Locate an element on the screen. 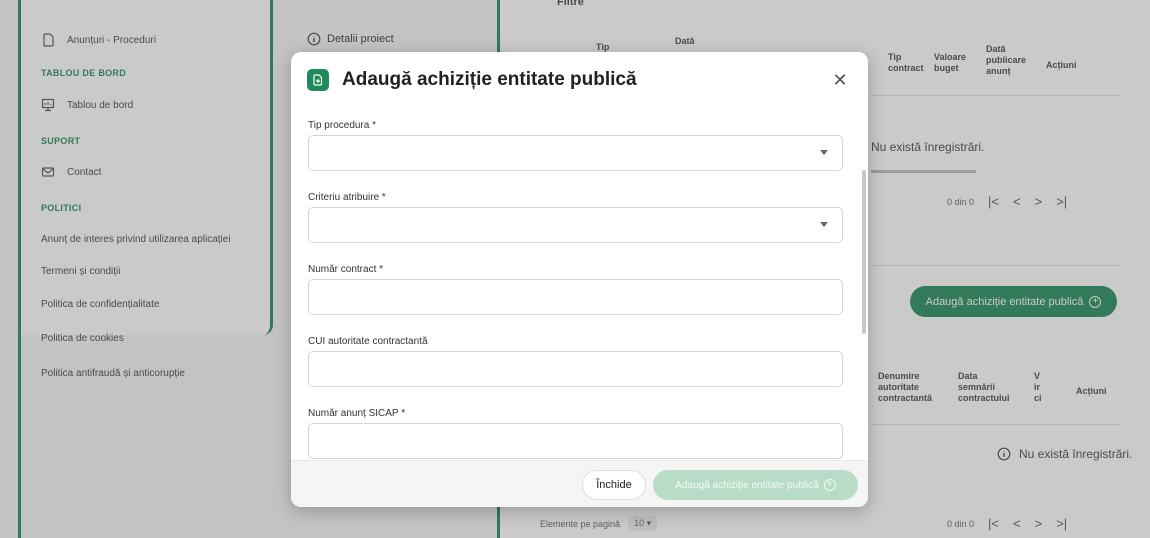 This screenshot has width=1150, height=538. modal-title: Adaugă achiziție entitate publică is located at coordinates (489, 79).